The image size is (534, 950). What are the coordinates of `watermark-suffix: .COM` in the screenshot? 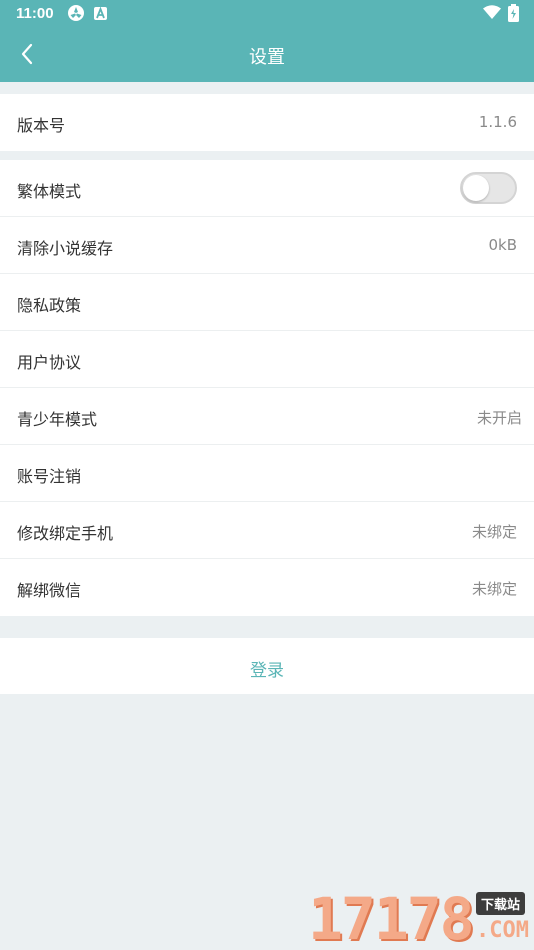 It's located at (502, 930).